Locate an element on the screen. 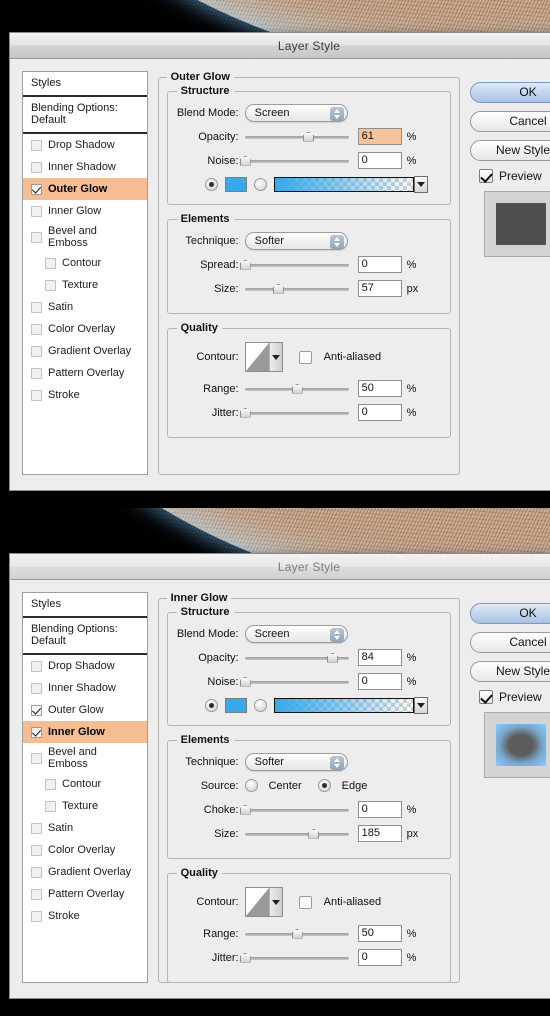 The image size is (550, 1016). source-edge-radio is located at coordinates (324, 785).